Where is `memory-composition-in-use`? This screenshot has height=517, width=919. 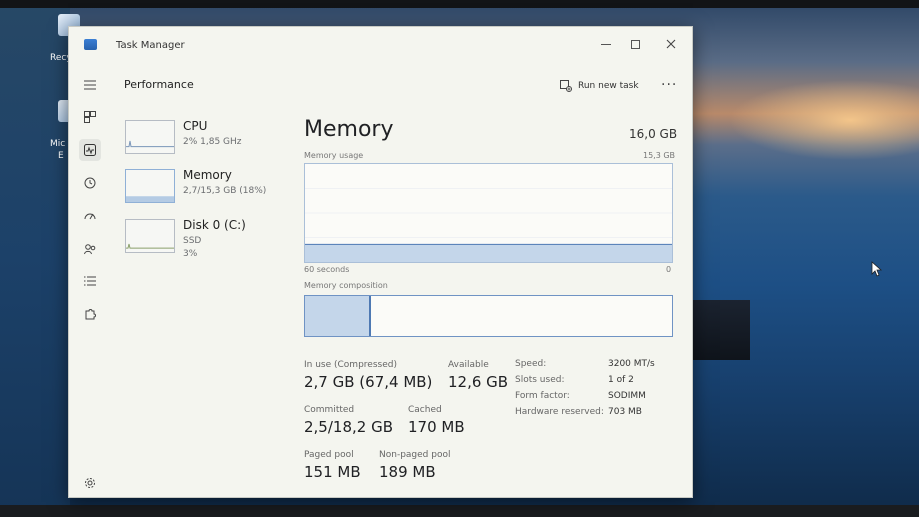
memory-composition-in-use is located at coordinates (338, 316).